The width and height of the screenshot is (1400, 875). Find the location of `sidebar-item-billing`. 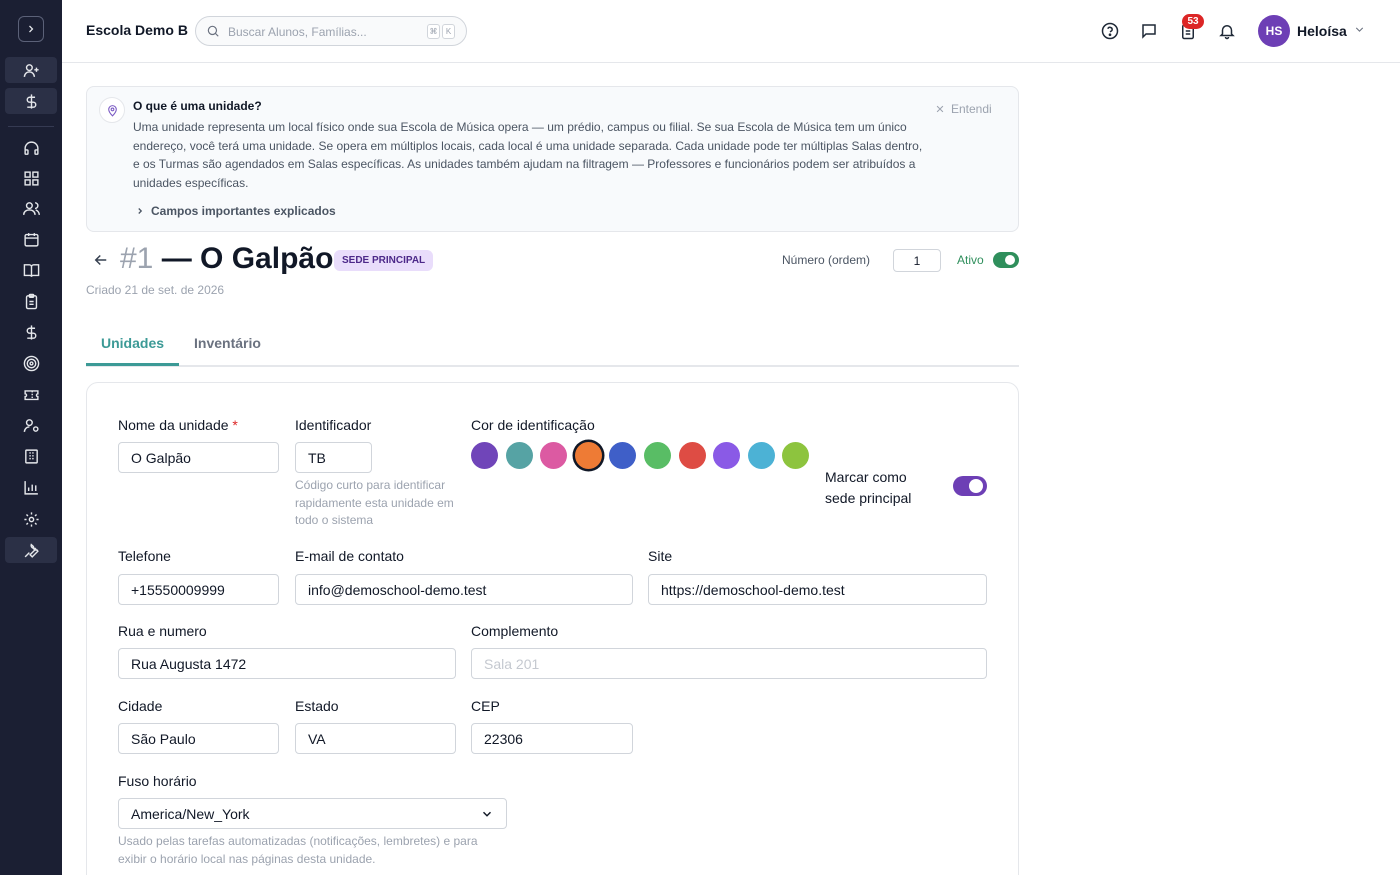

sidebar-item-billing is located at coordinates (31, 101).